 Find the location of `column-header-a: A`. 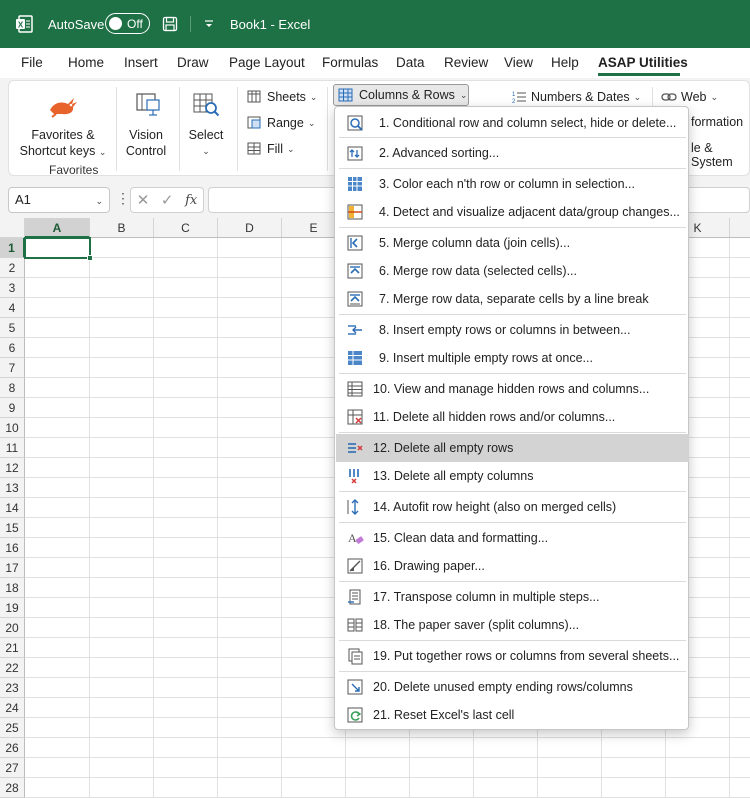

column-header-a: A is located at coordinates (57, 228).